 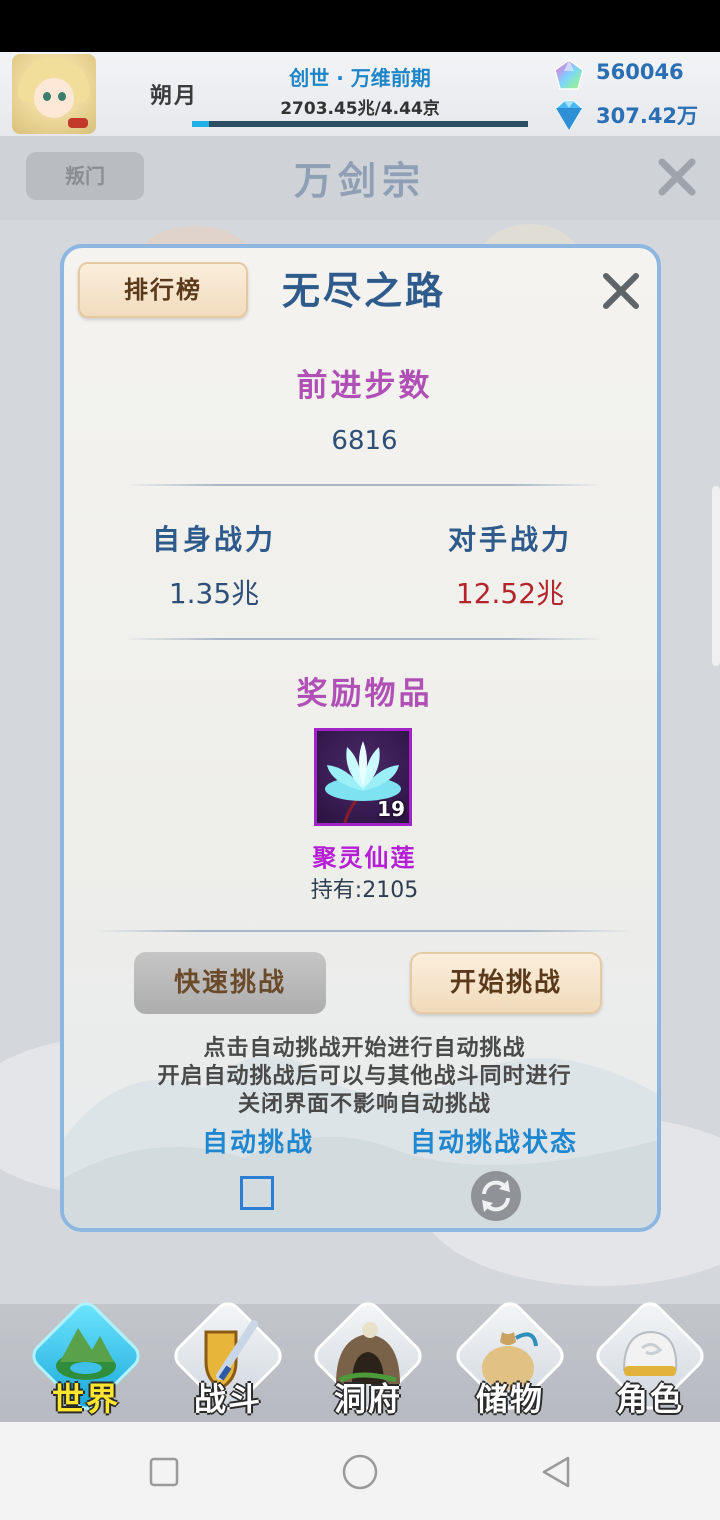 I want to click on home-icon, so click(x=360, y=1472).